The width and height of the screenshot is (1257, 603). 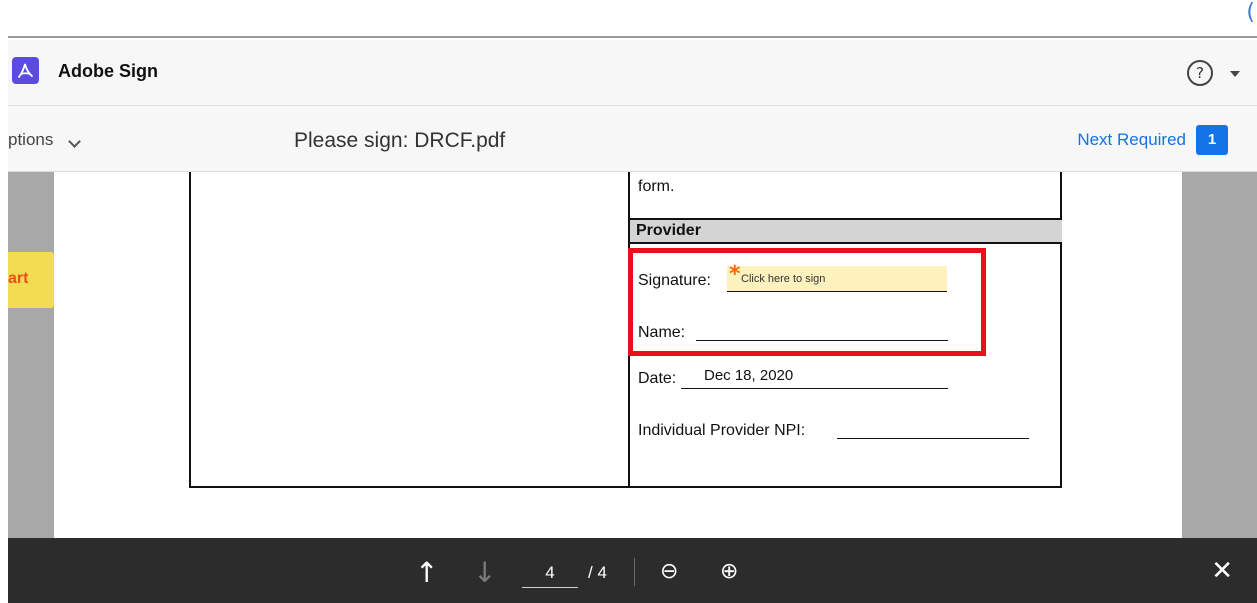 What do you see at coordinates (1131, 140) in the screenshot?
I see `next-required-button: Next Required` at bounding box center [1131, 140].